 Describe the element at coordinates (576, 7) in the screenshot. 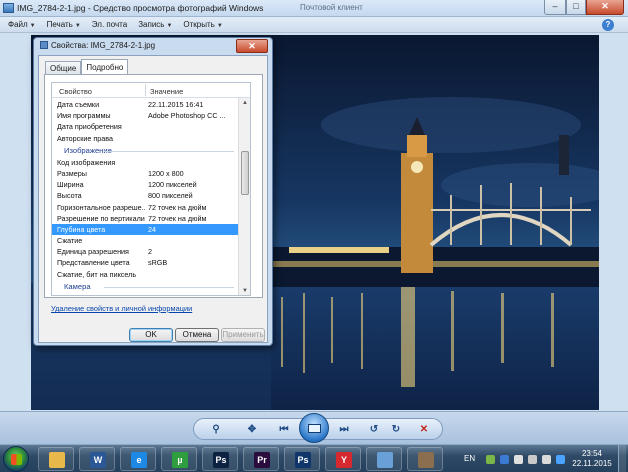

I see `maximize-button: □` at that location.